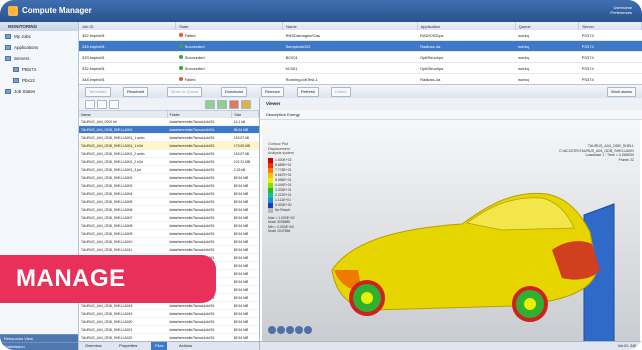  I want to click on jobs-column-header: Queue, so click(547, 26).